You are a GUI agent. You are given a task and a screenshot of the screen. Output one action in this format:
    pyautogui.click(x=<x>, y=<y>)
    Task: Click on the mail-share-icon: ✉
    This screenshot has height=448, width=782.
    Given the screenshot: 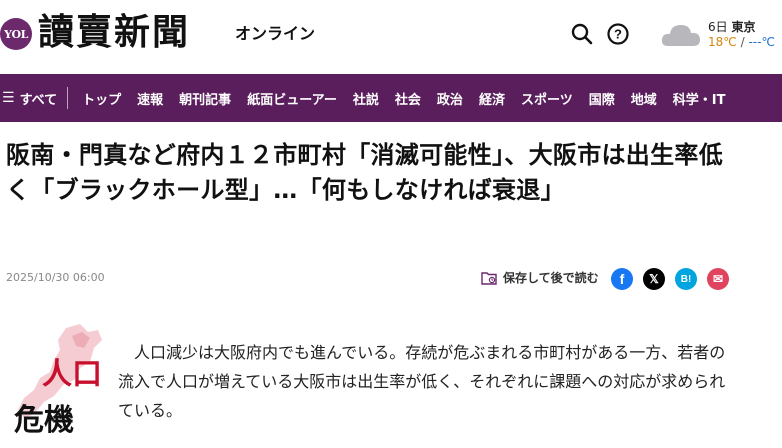 What is the action you would take?
    pyautogui.click(x=718, y=279)
    